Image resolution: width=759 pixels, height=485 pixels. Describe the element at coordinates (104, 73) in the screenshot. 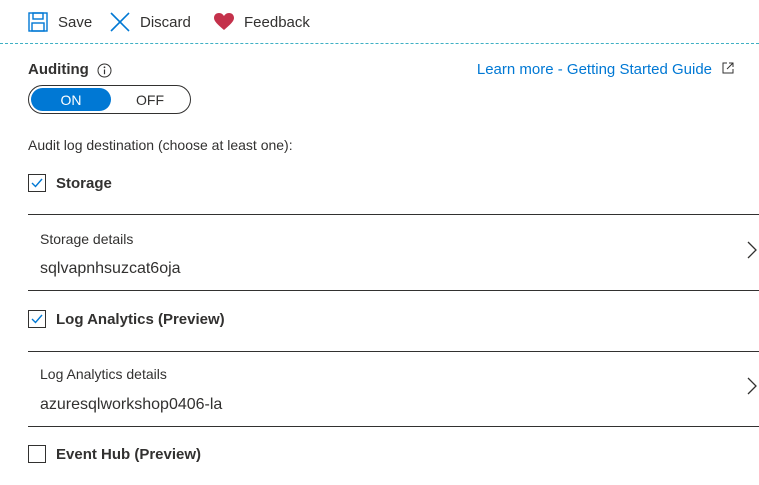

I see `info-icon` at that location.